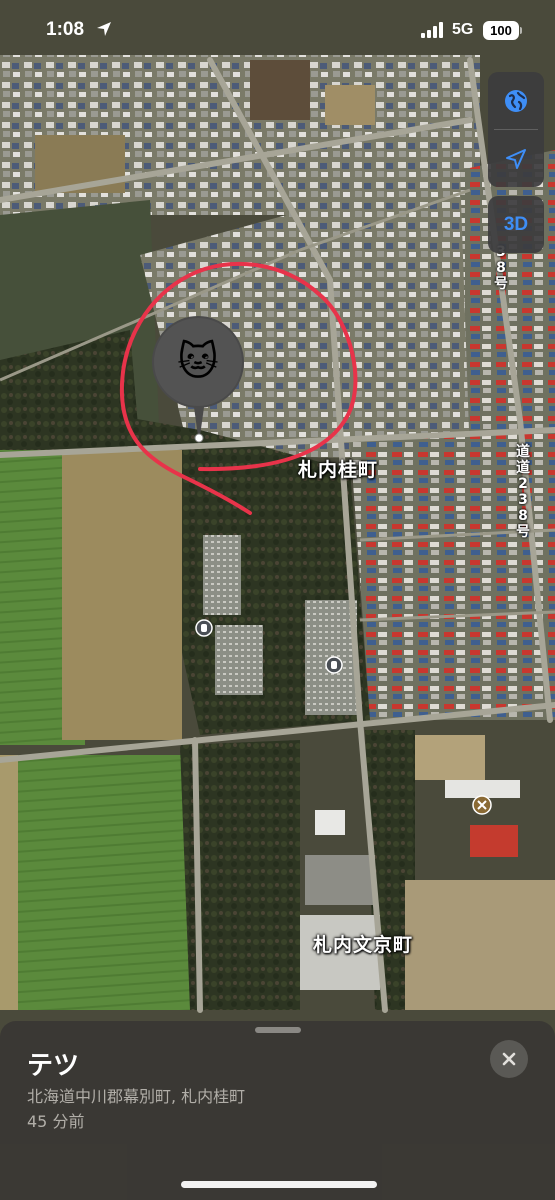  Describe the element at coordinates (501, 30) in the screenshot. I see `battery-icon: 100` at that location.